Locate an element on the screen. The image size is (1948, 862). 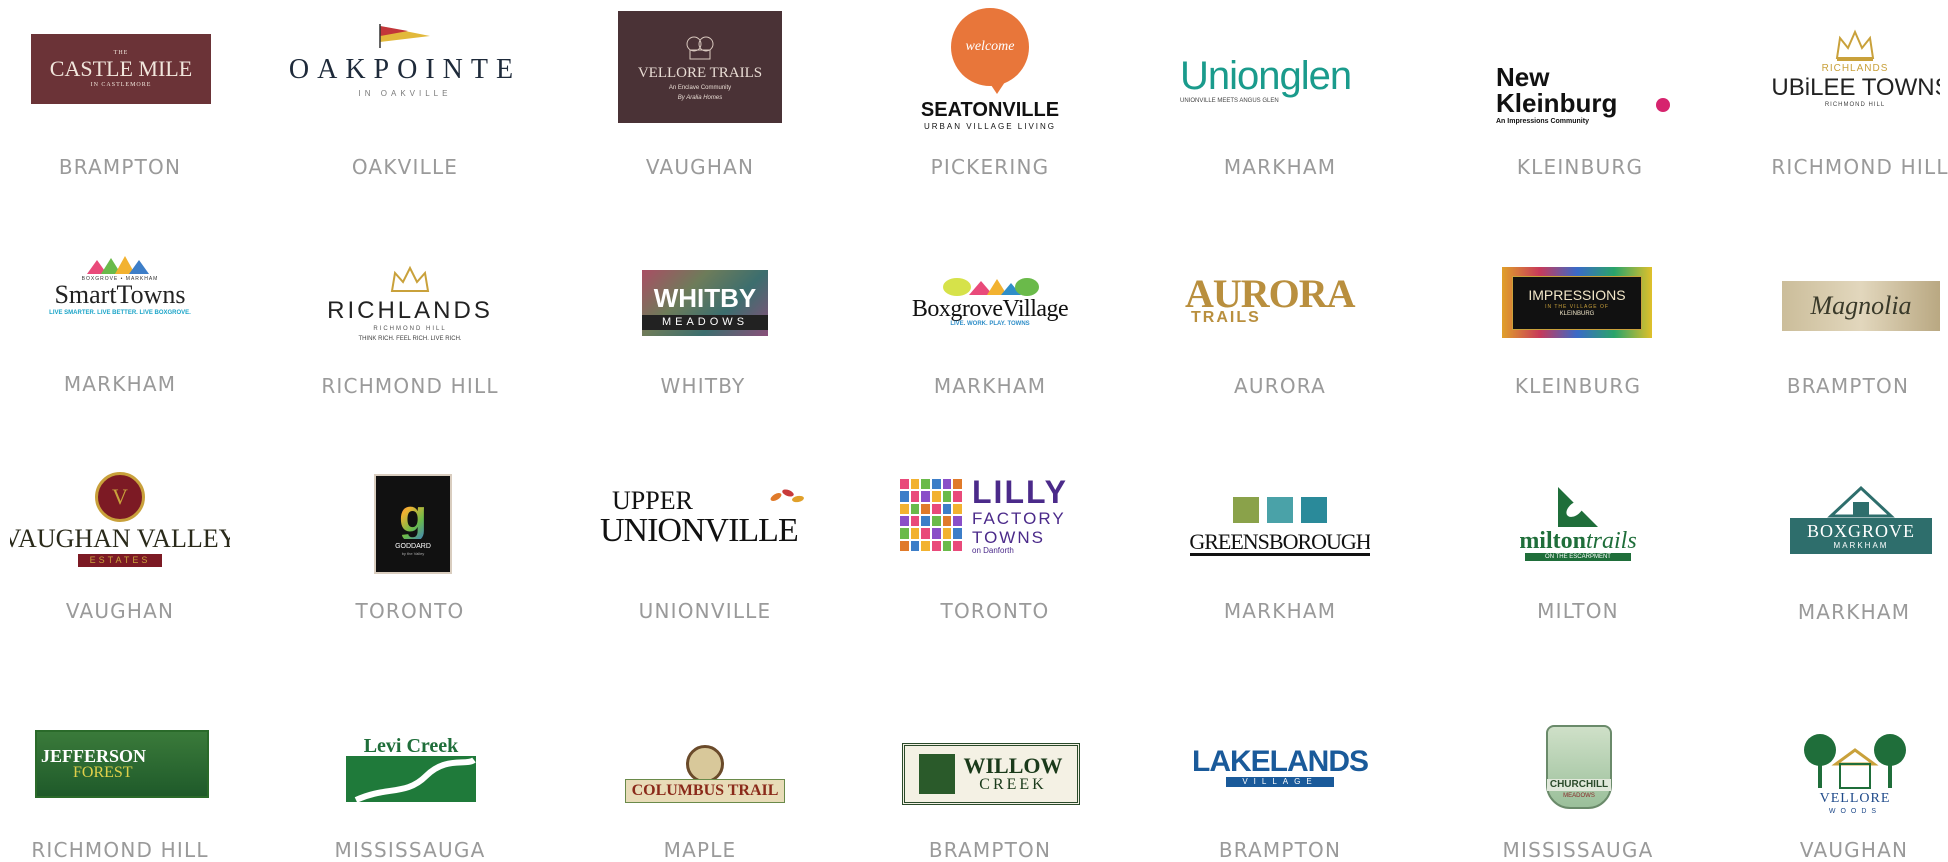
leaves-icon is located at coordinates (787, 496).